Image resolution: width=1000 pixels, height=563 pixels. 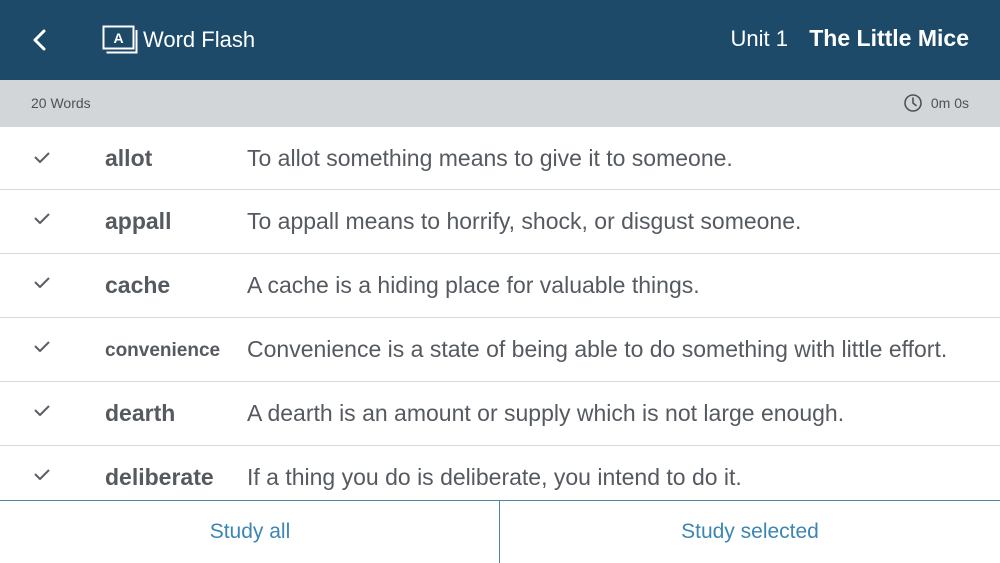 What do you see at coordinates (949, 103) in the screenshot?
I see `timer-value: 0m 0s` at bounding box center [949, 103].